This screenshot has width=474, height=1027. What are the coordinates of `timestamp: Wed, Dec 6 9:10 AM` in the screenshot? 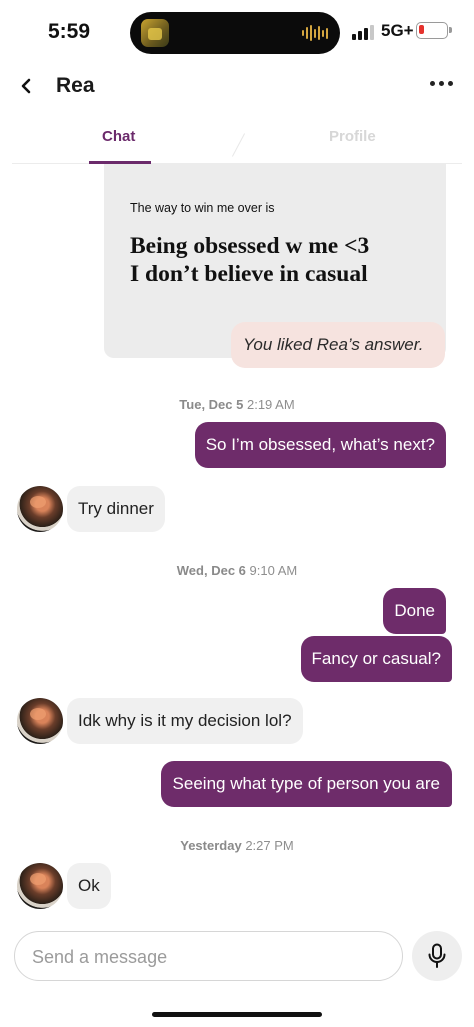 It's located at (237, 570).